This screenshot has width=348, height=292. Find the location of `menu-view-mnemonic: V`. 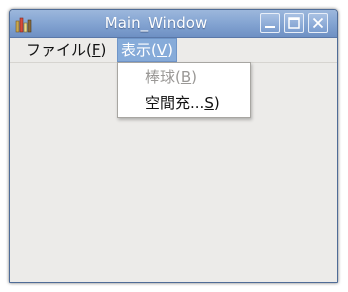

menu-view-mnemonic: V is located at coordinates (162, 50).